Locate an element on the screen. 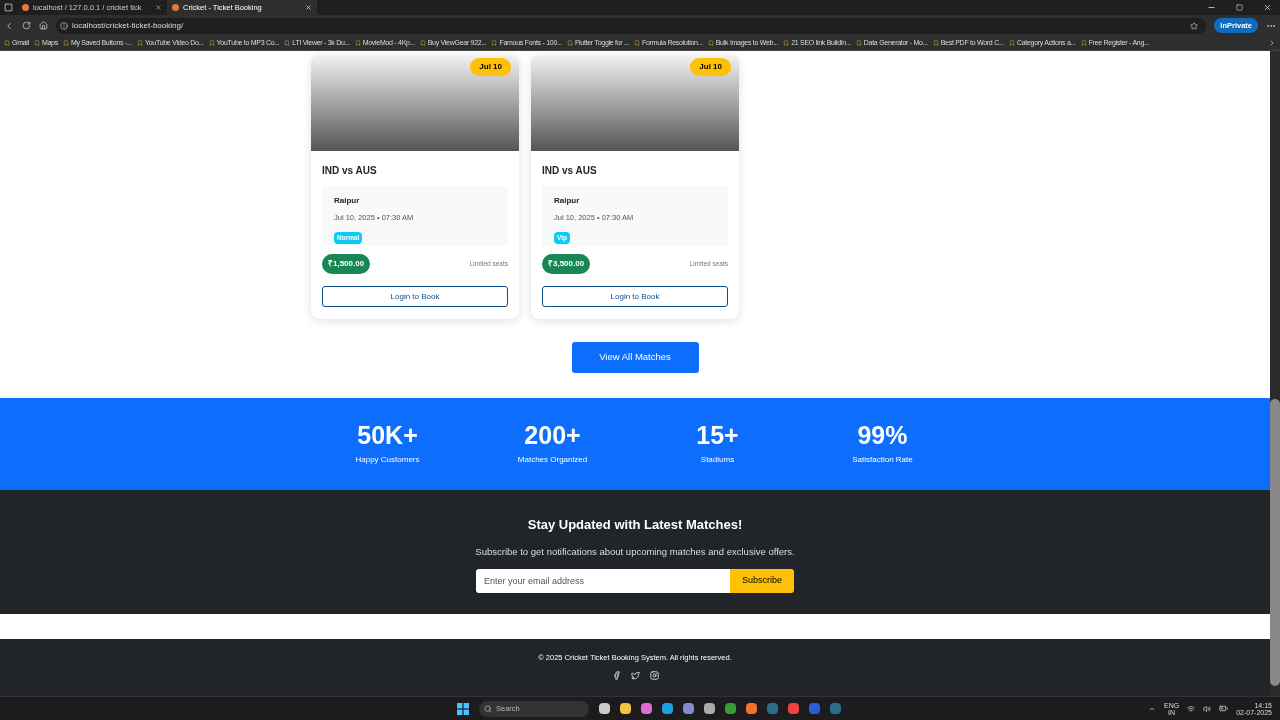  twitter-icon is located at coordinates (635, 676).